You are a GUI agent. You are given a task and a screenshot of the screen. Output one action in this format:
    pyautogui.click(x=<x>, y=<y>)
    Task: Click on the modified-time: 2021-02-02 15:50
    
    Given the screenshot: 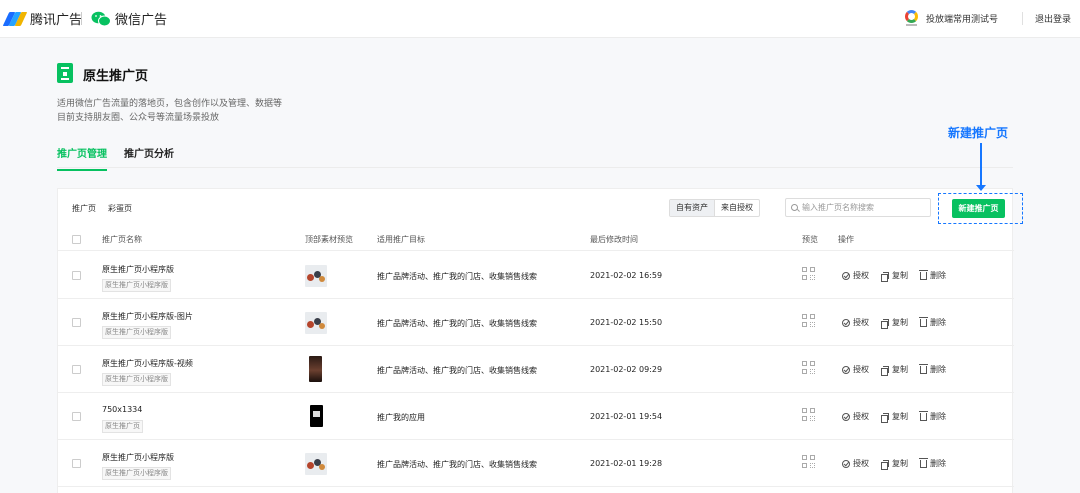 What is the action you would take?
    pyautogui.click(x=626, y=322)
    